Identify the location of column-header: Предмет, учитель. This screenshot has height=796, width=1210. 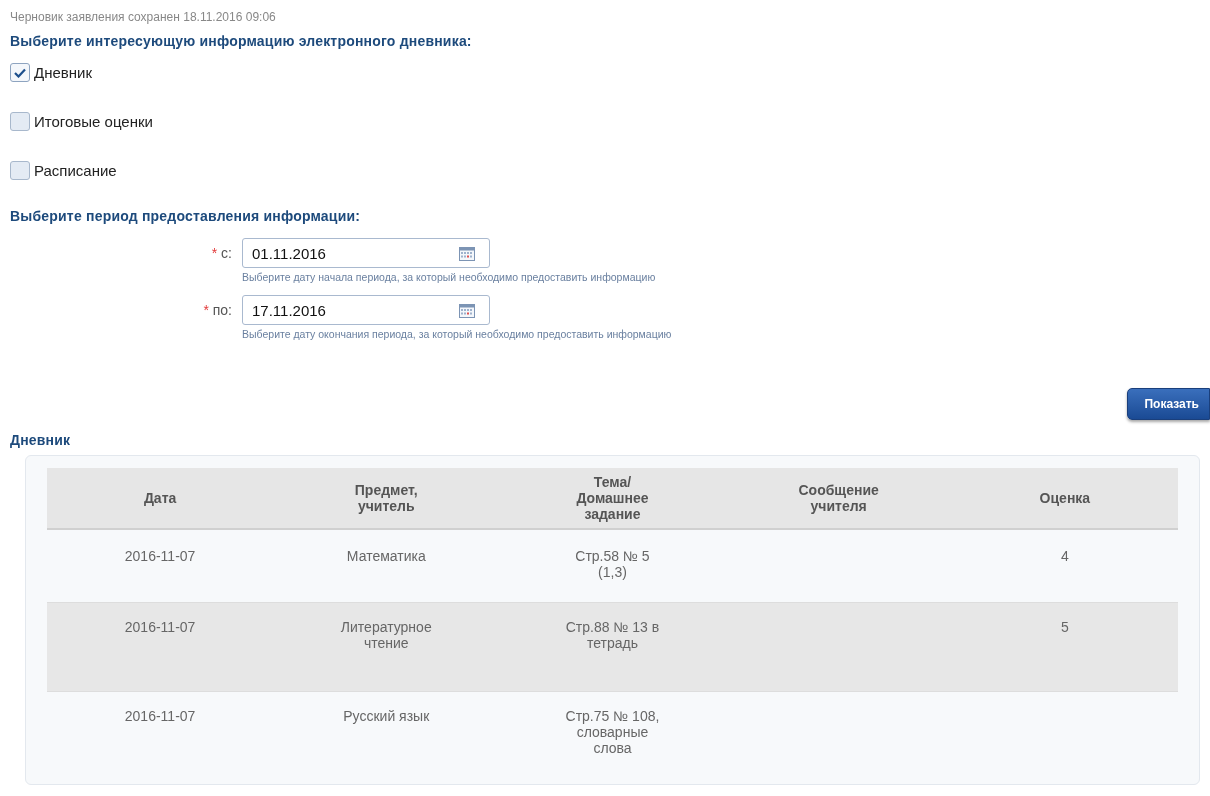
(386, 498).